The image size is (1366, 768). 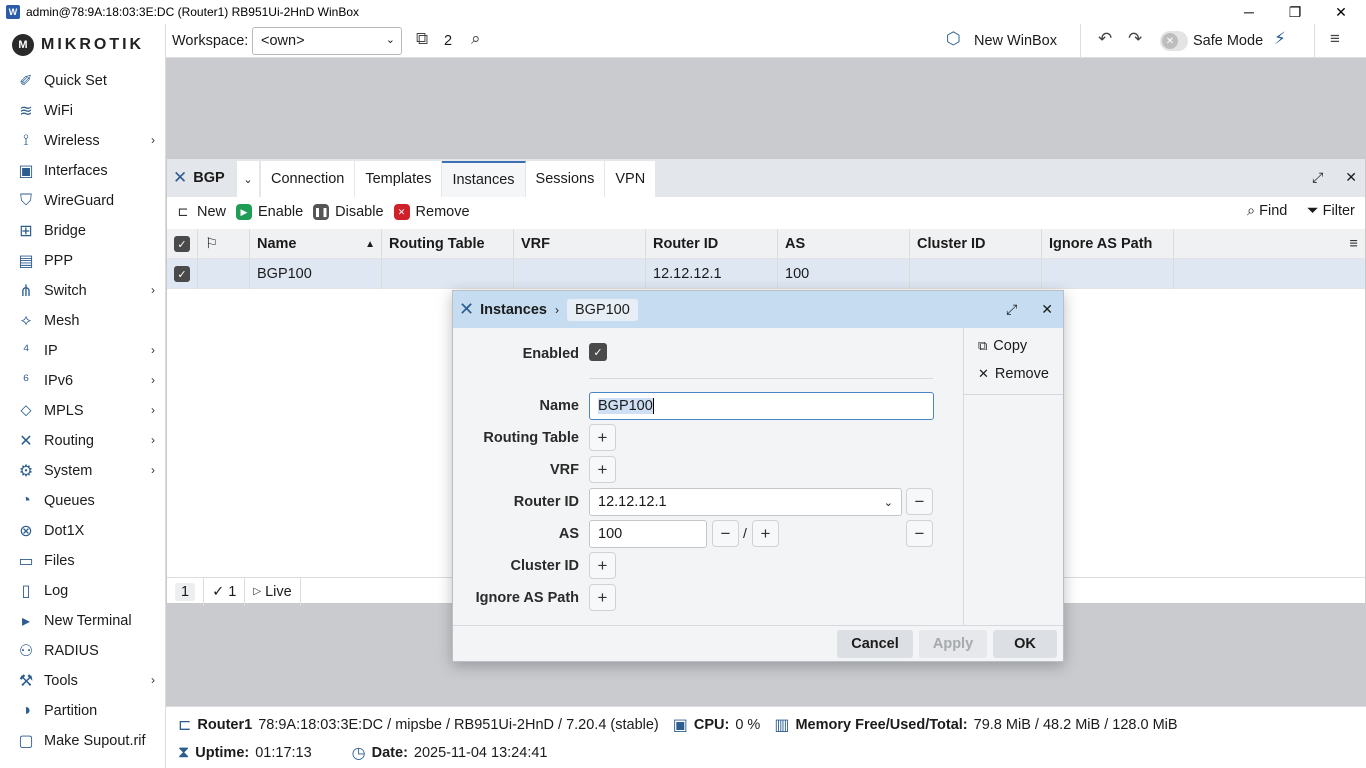 What do you see at coordinates (1341, 12) in the screenshot?
I see `close-window-button: ✕` at bounding box center [1341, 12].